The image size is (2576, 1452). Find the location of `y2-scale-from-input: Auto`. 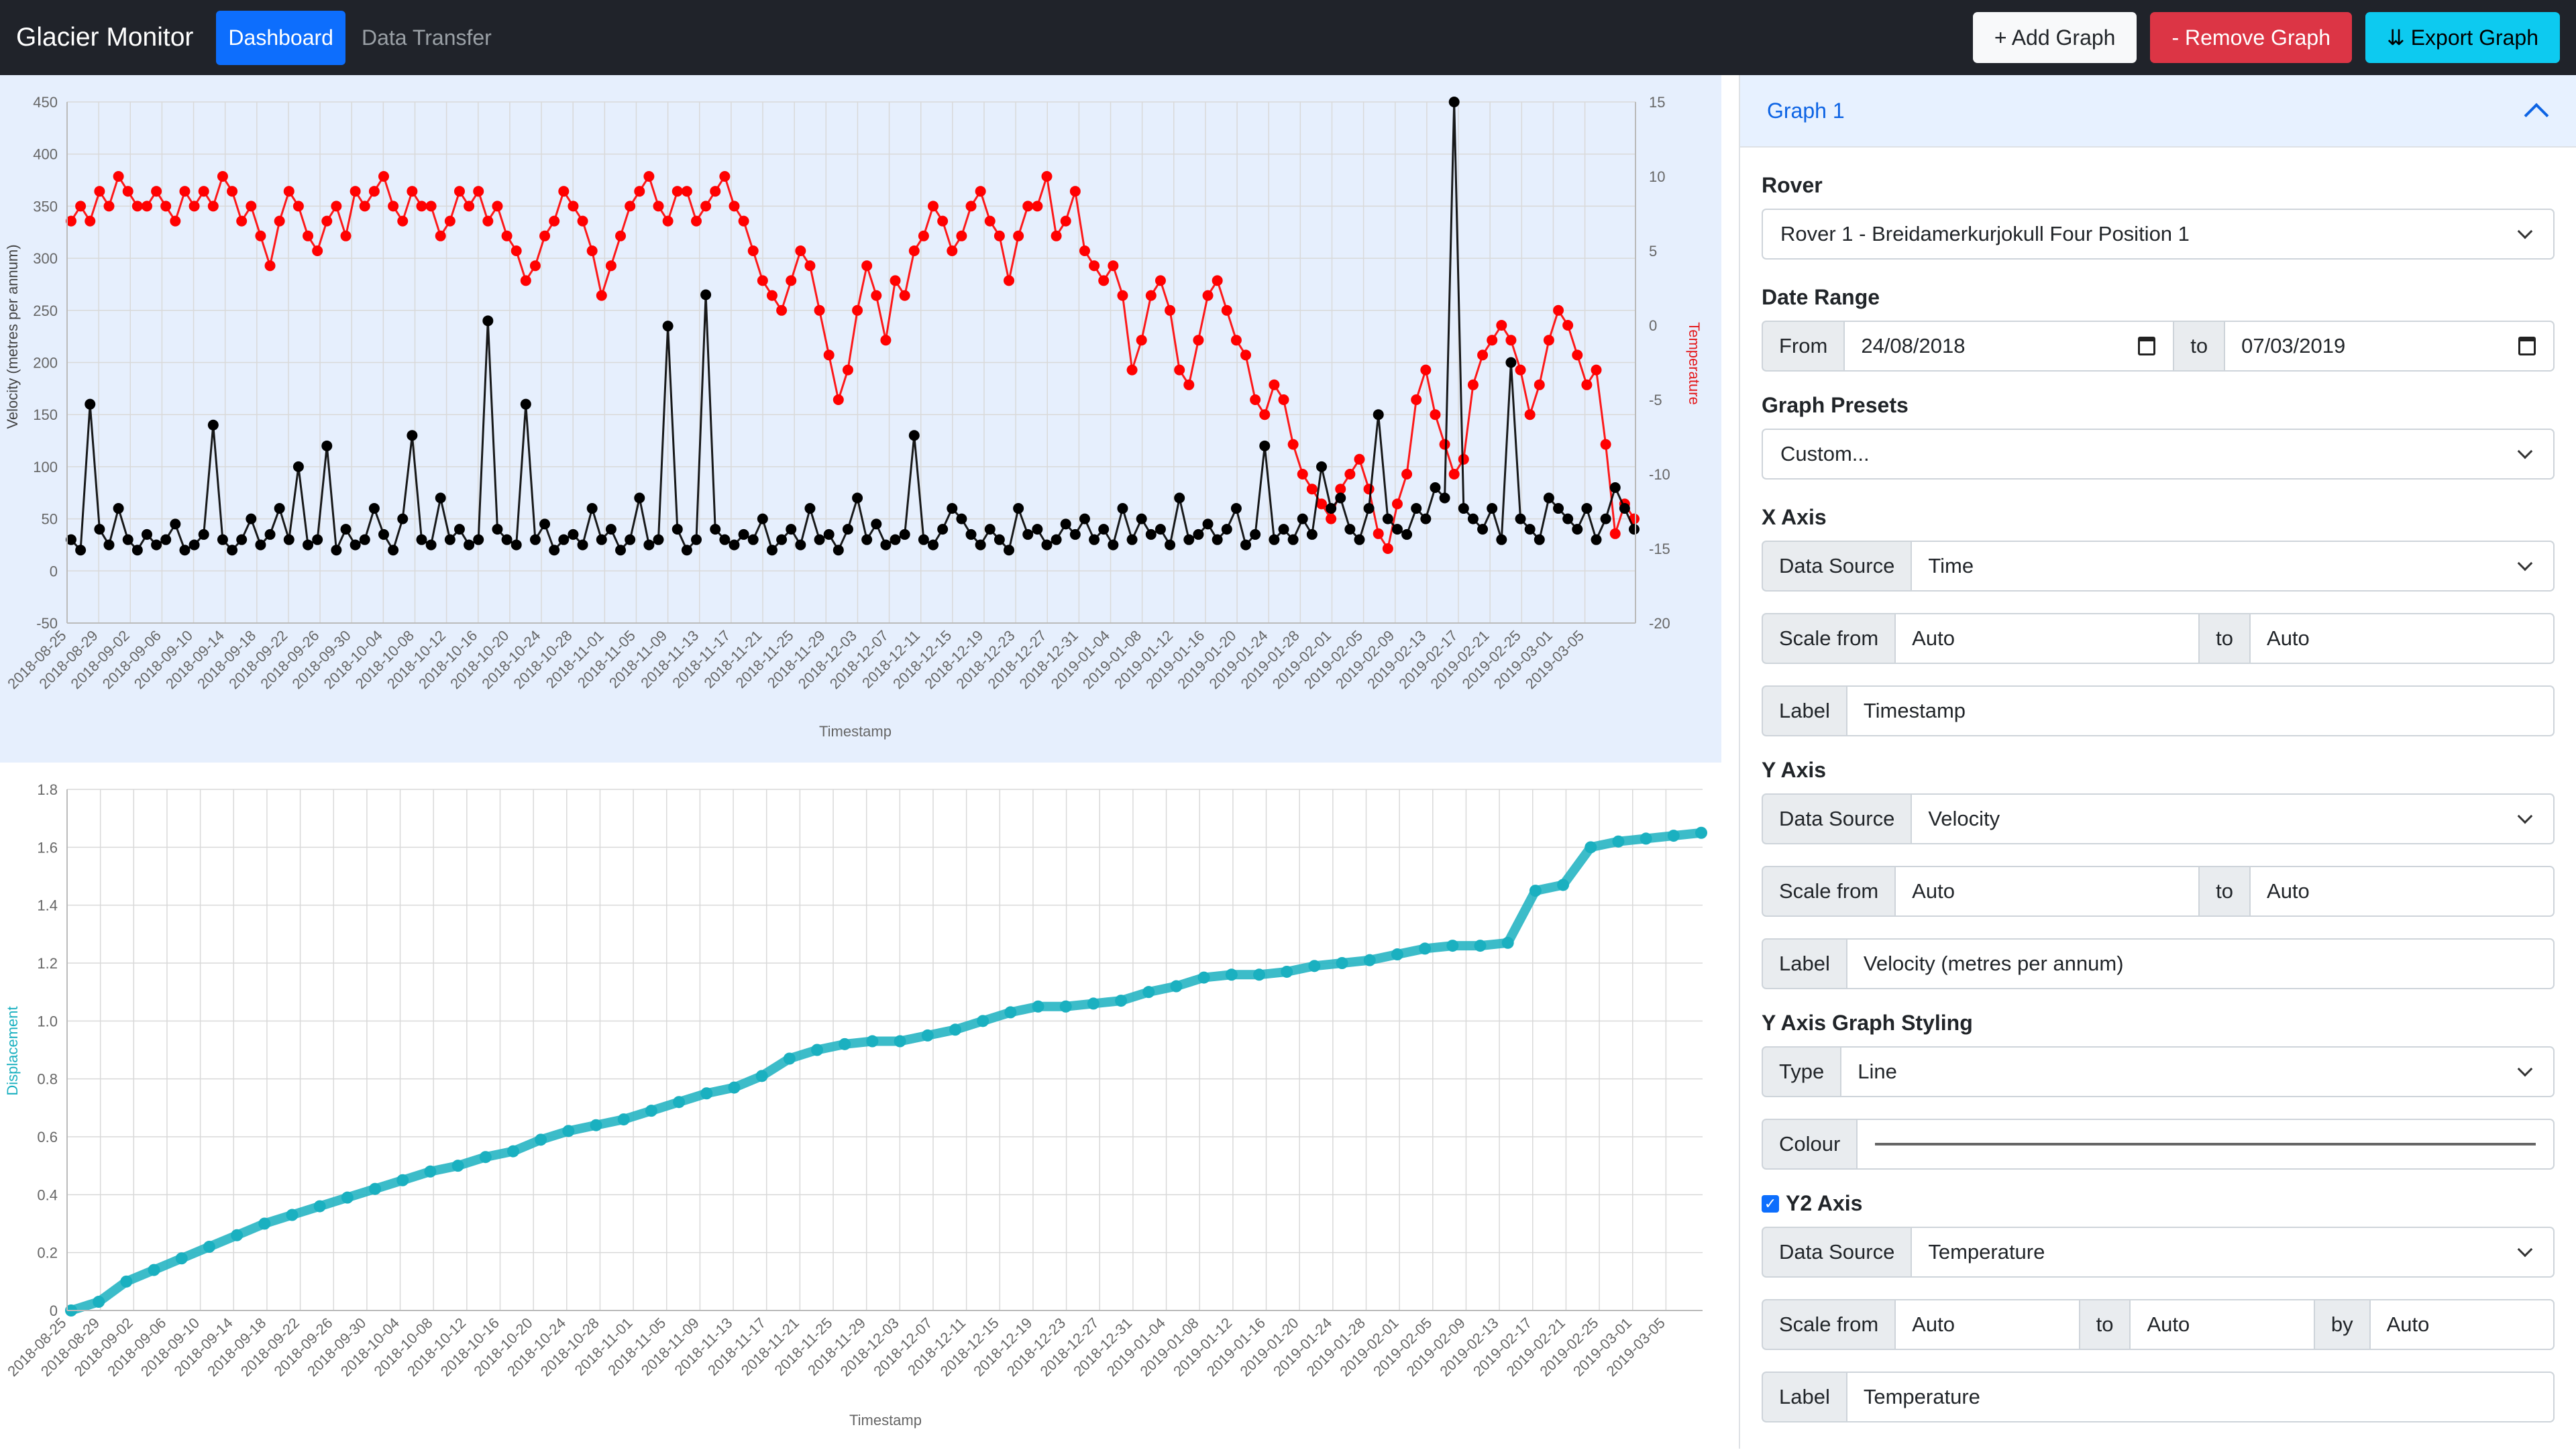

y2-scale-from-input: Auto is located at coordinates (1987, 1324).